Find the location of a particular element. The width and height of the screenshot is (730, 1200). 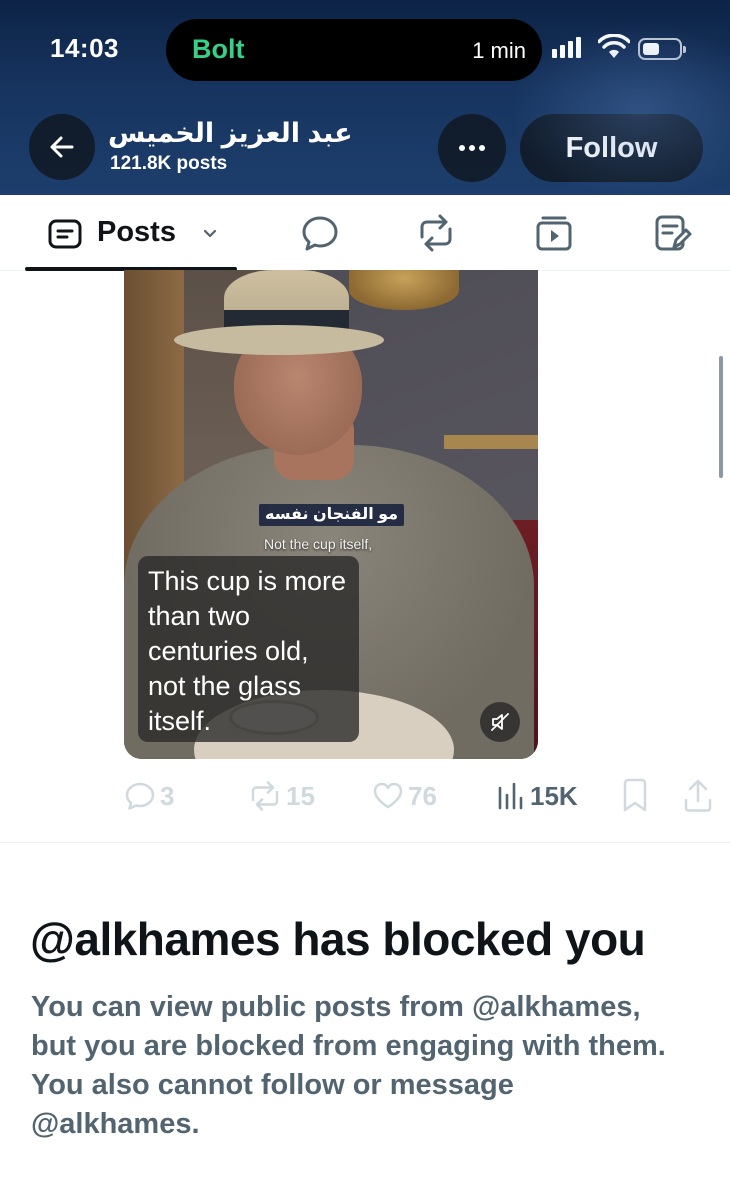

repost-button: 15 is located at coordinates (281, 796).